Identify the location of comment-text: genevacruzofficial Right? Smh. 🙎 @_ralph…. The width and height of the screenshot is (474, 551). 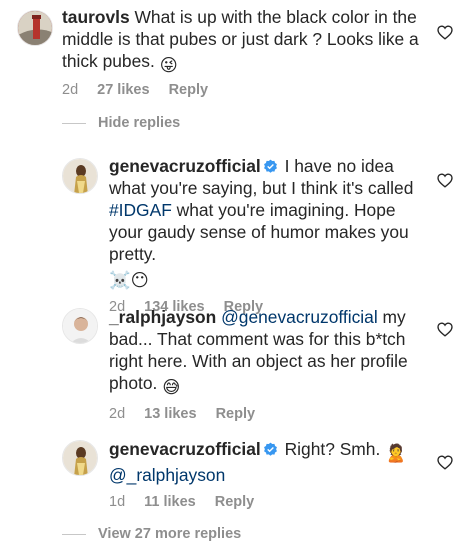
(264, 462).